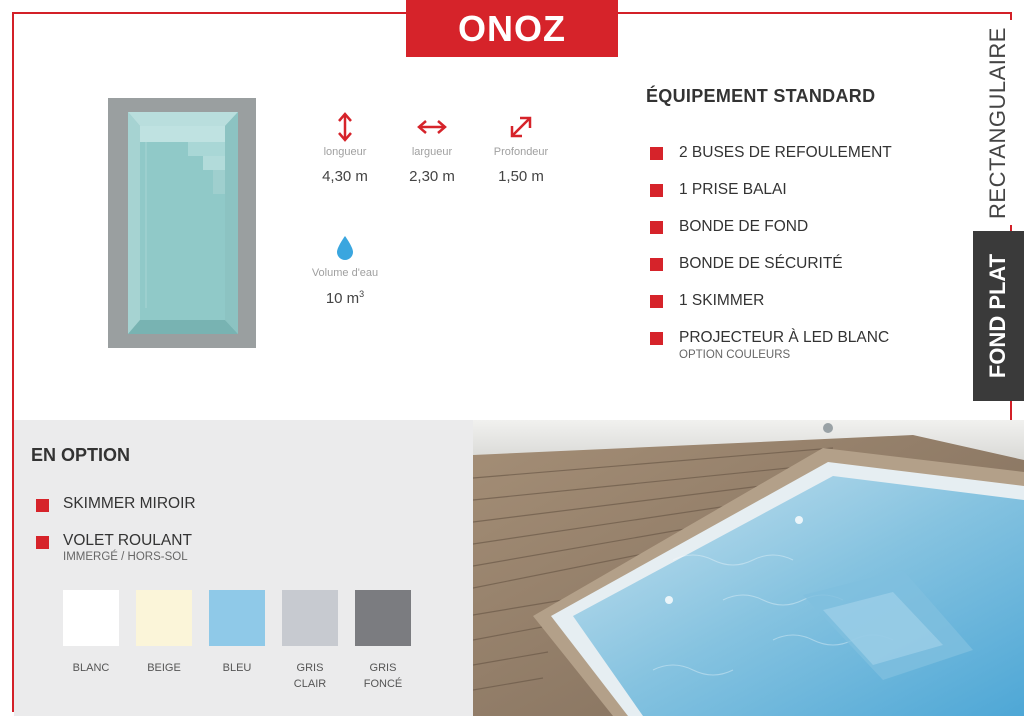 This screenshot has height=716, width=1024. Describe the element at coordinates (771, 195) in the screenshot. I see `list-item: 1 PRISE BALAI` at that location.